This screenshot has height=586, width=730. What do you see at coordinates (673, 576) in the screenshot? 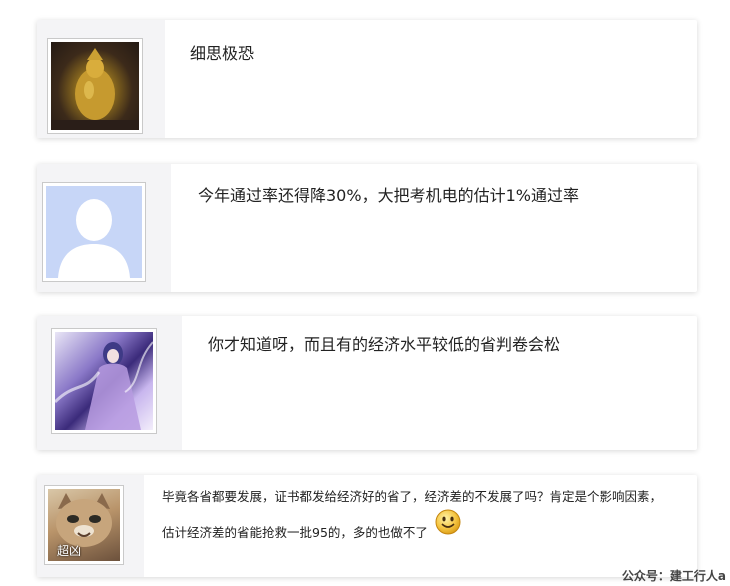
I see `watermark: 公众号：建工行人a` at bounding box center [673, 576].